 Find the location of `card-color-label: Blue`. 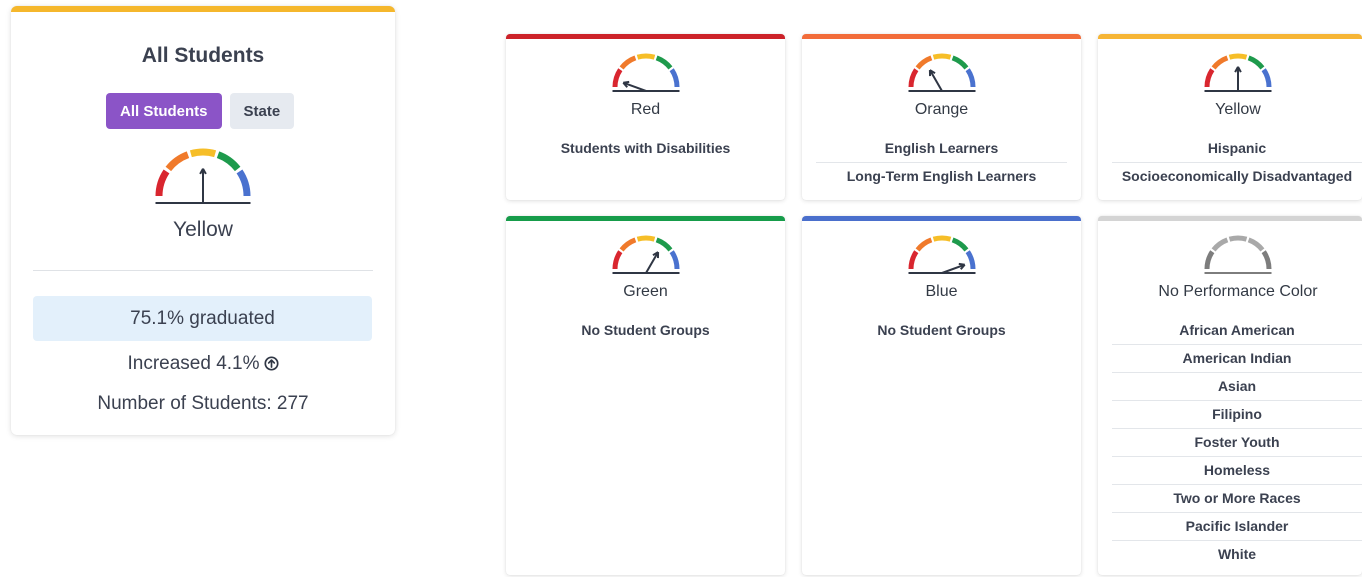

card-color-label: Blue is located at coordinates (941, 291).